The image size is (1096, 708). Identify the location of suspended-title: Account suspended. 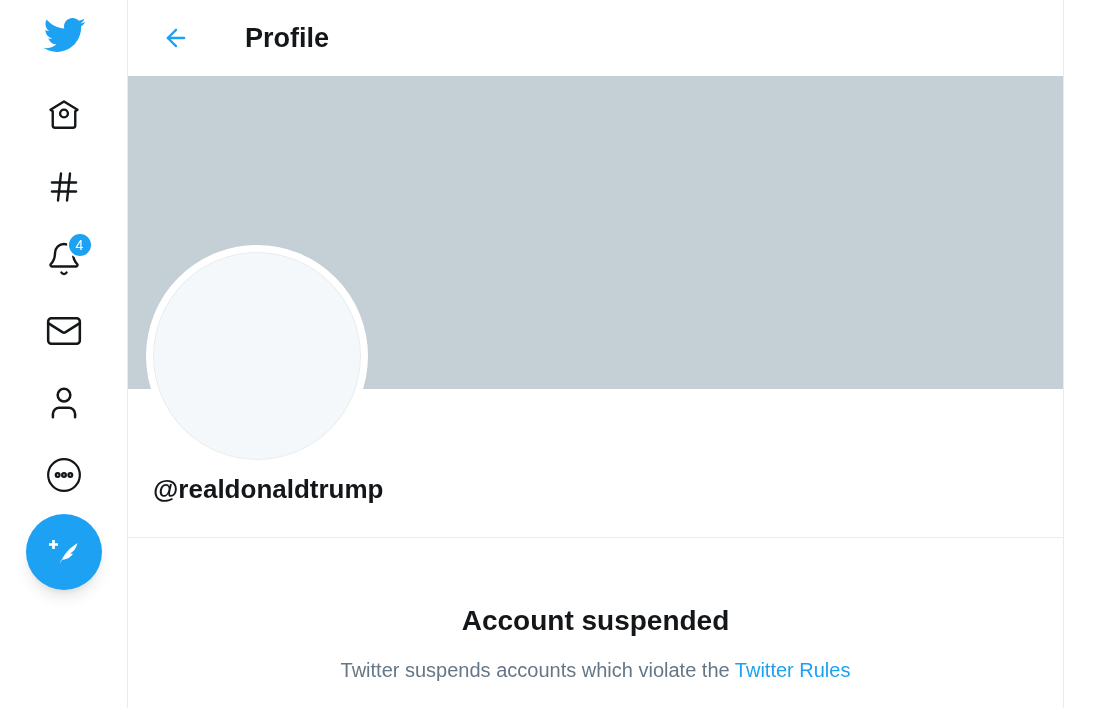
(595, 621).